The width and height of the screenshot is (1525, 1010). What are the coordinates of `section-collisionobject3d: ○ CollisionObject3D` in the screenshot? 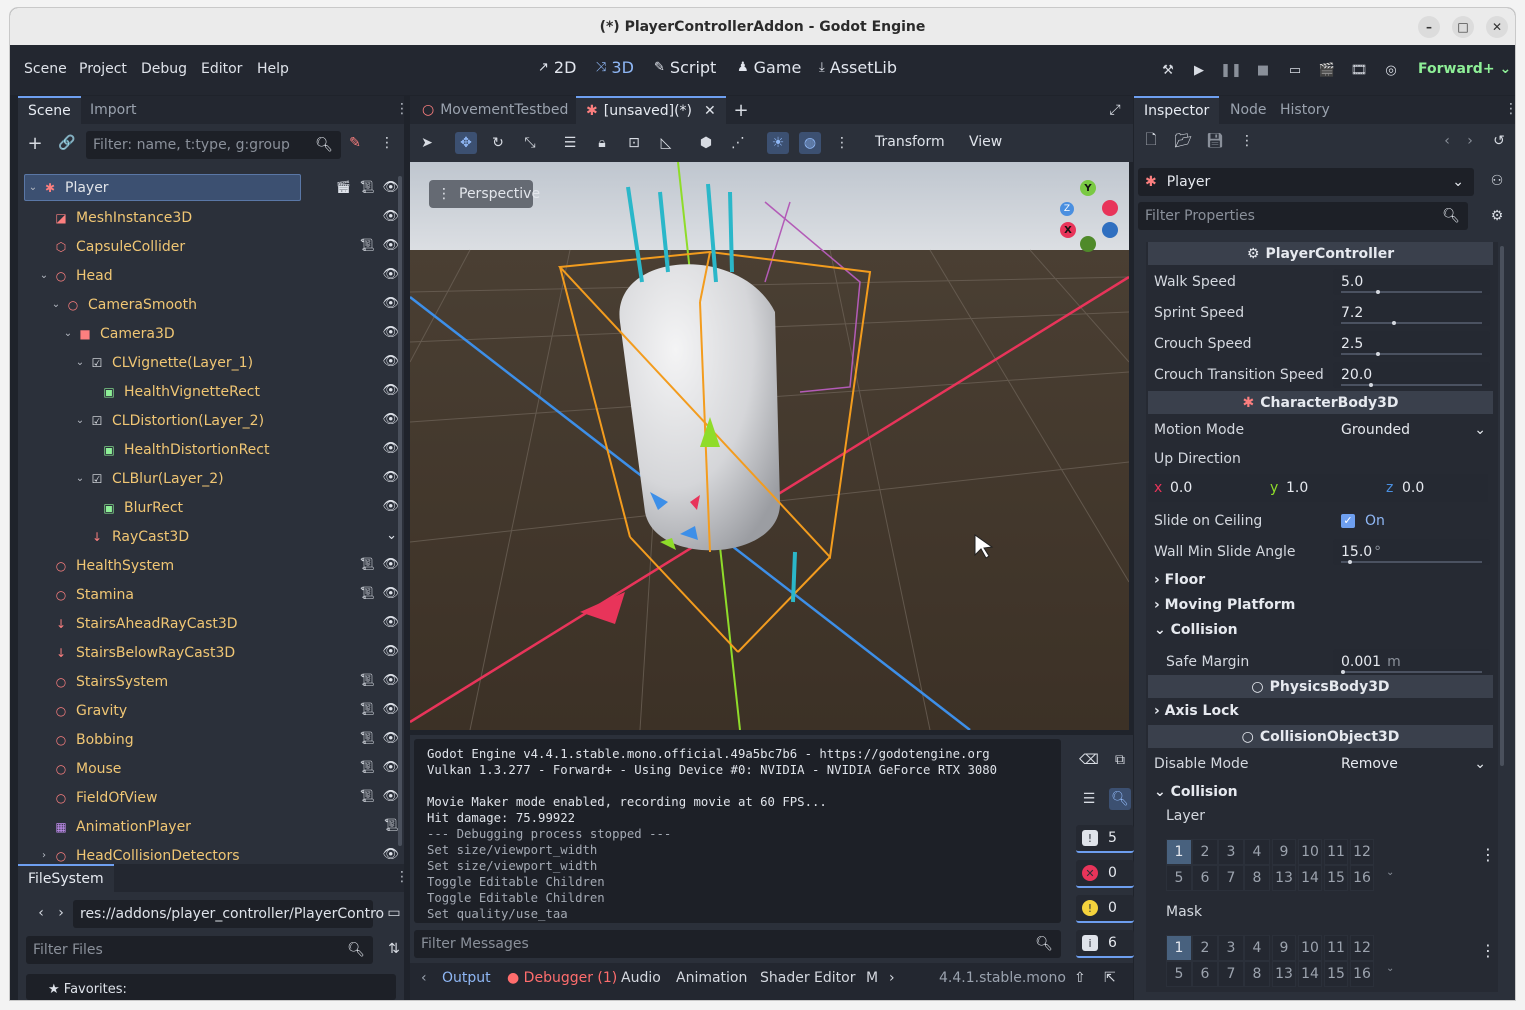 It's located at (1320, 736).